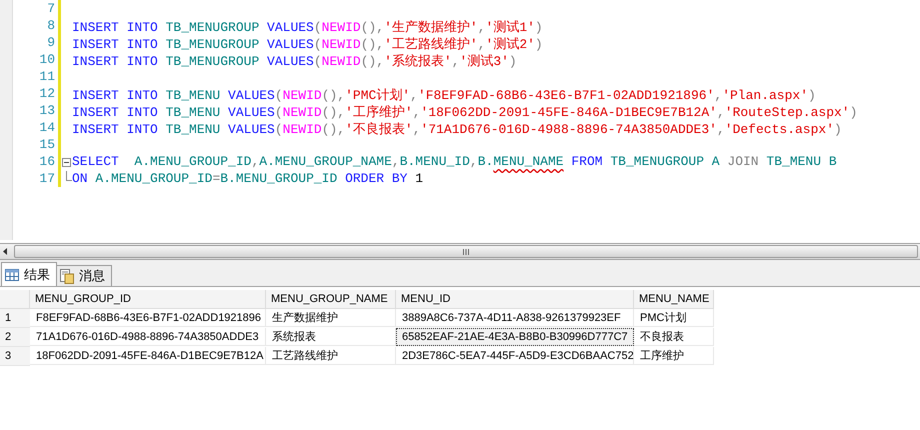 The height and width of the screenshot is (430, 920). I want to click on table-cell: 65852EAF-21AE-4E3A-B8B0-B30996D777C7, so click(515, 337).